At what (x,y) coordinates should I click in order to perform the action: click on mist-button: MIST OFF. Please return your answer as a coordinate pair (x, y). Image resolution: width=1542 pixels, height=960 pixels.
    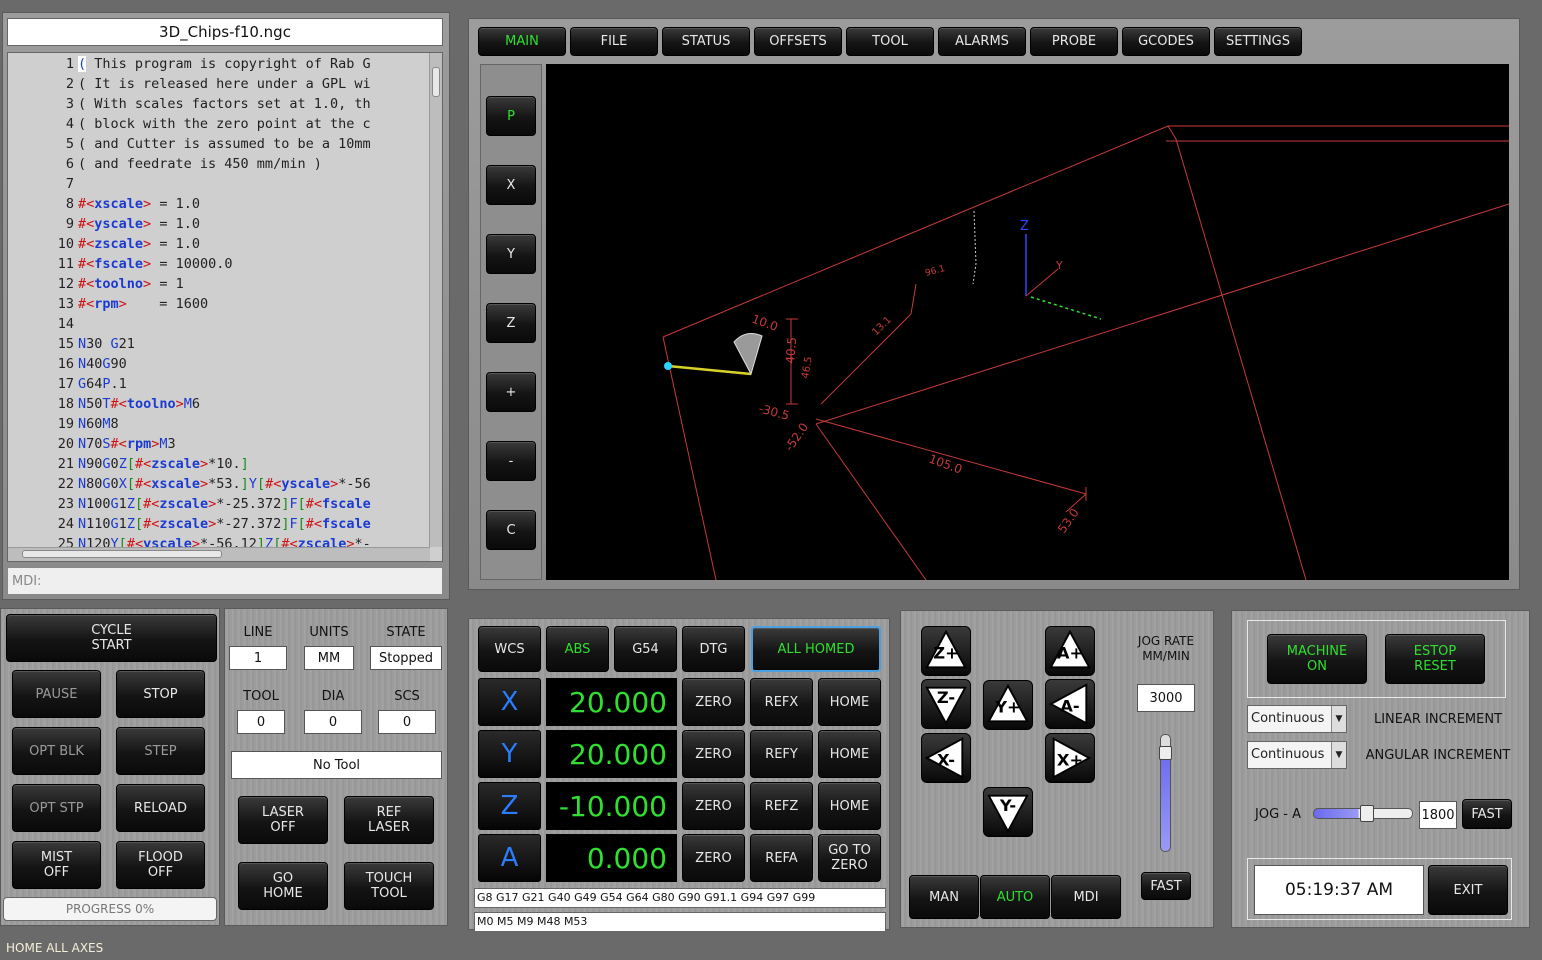
    Looking at the image, I should click on (56, 865).